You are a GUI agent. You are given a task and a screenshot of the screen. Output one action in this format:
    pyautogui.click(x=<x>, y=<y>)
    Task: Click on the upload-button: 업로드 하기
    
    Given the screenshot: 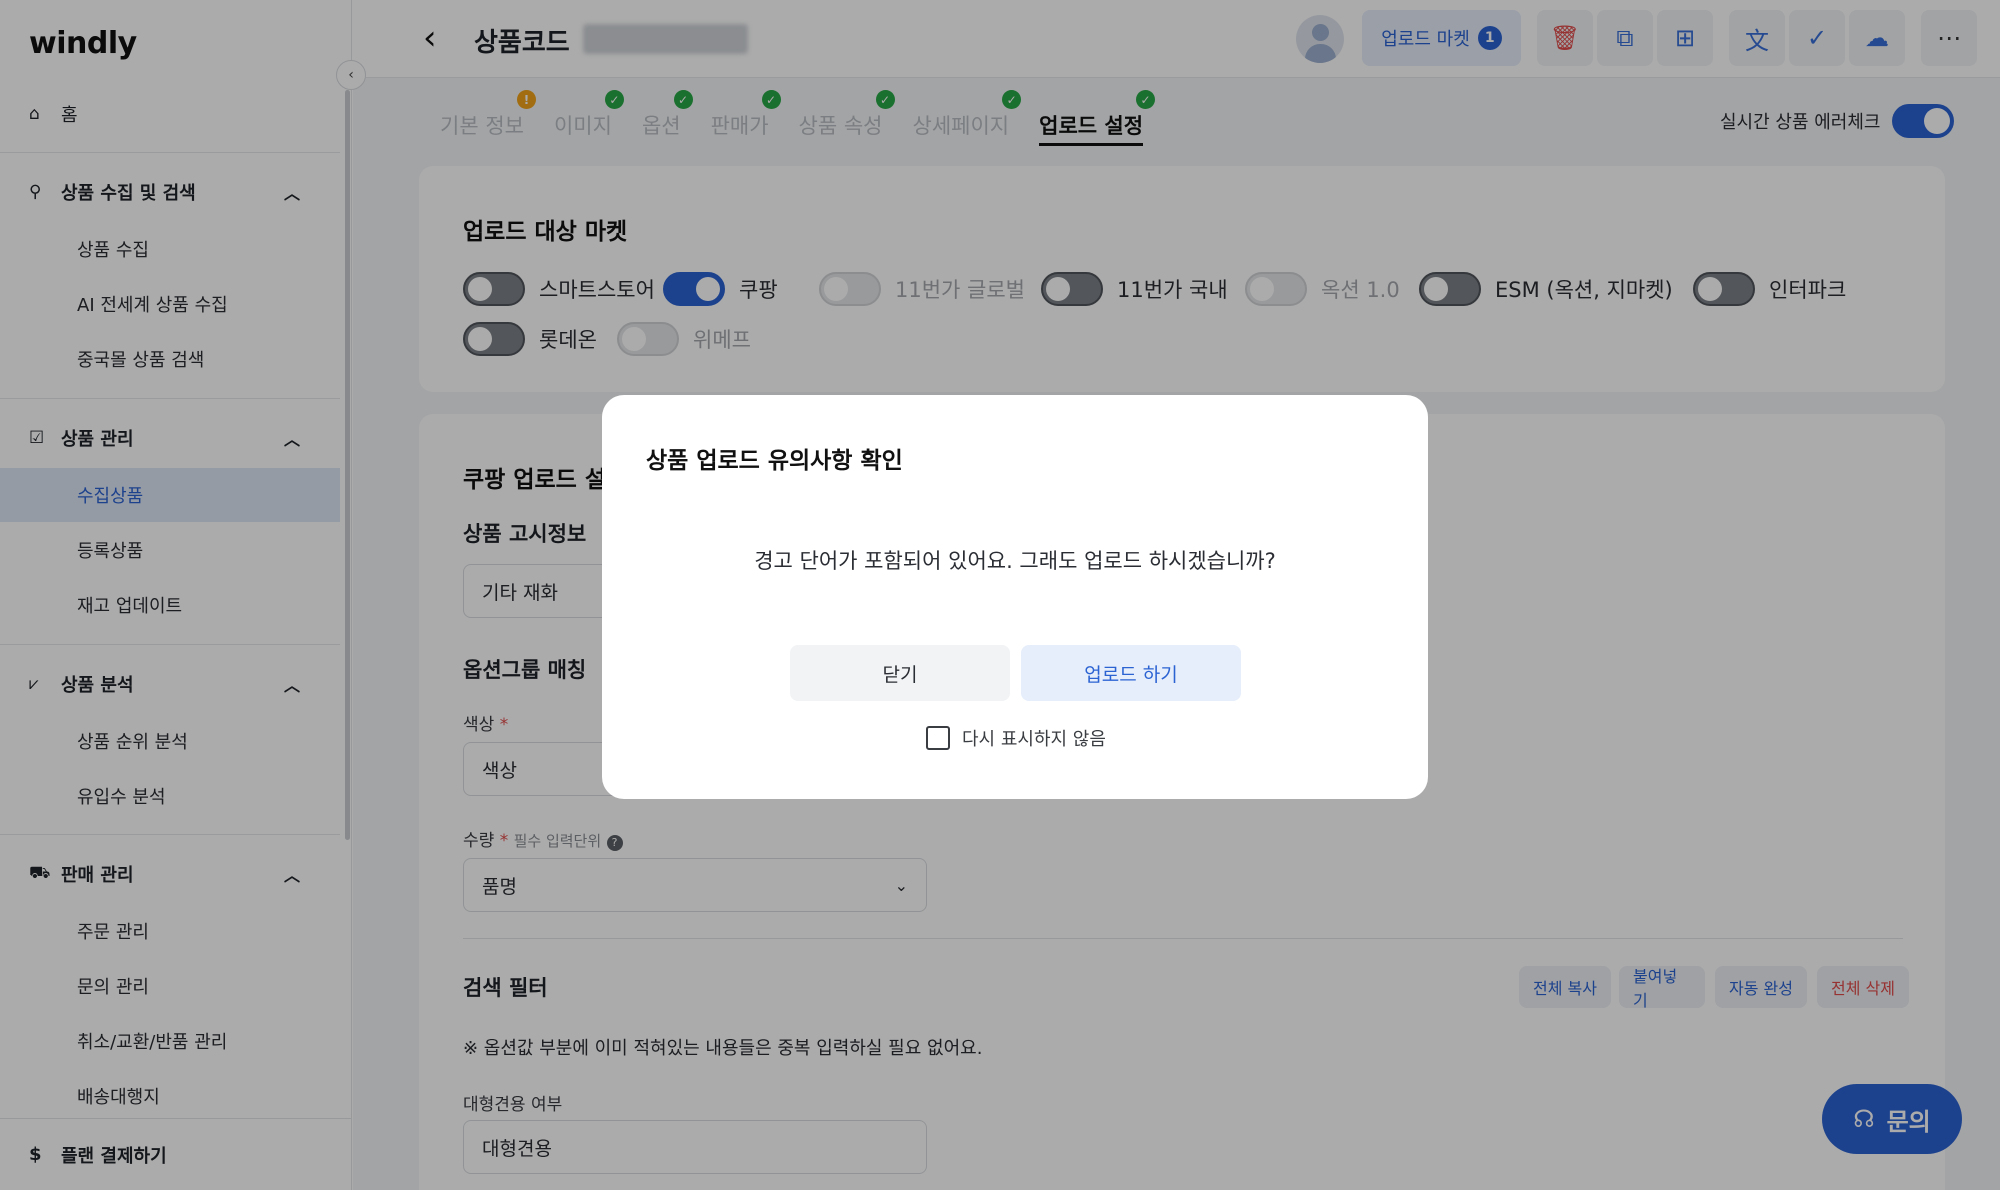 What is the action you would take?
    pyautogui.click(x=1131, y=673)
    